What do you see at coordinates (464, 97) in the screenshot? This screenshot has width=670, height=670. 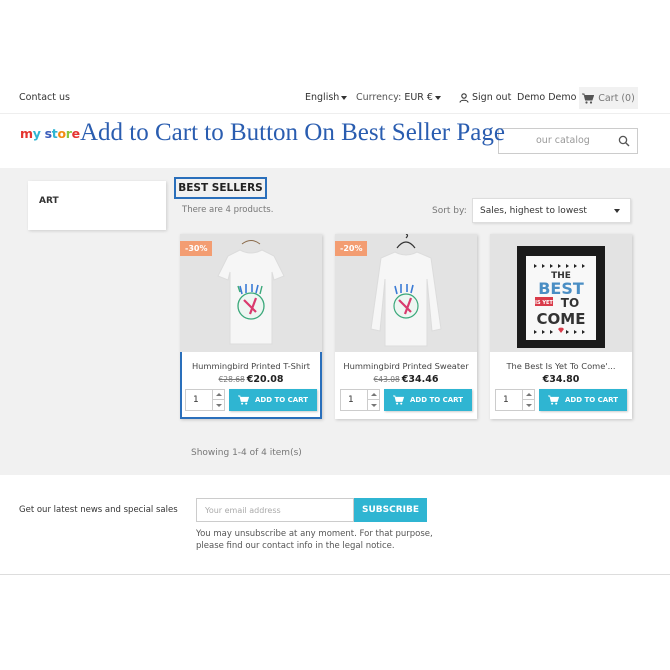 I see `user-icon` at bounding box center [464, 97].